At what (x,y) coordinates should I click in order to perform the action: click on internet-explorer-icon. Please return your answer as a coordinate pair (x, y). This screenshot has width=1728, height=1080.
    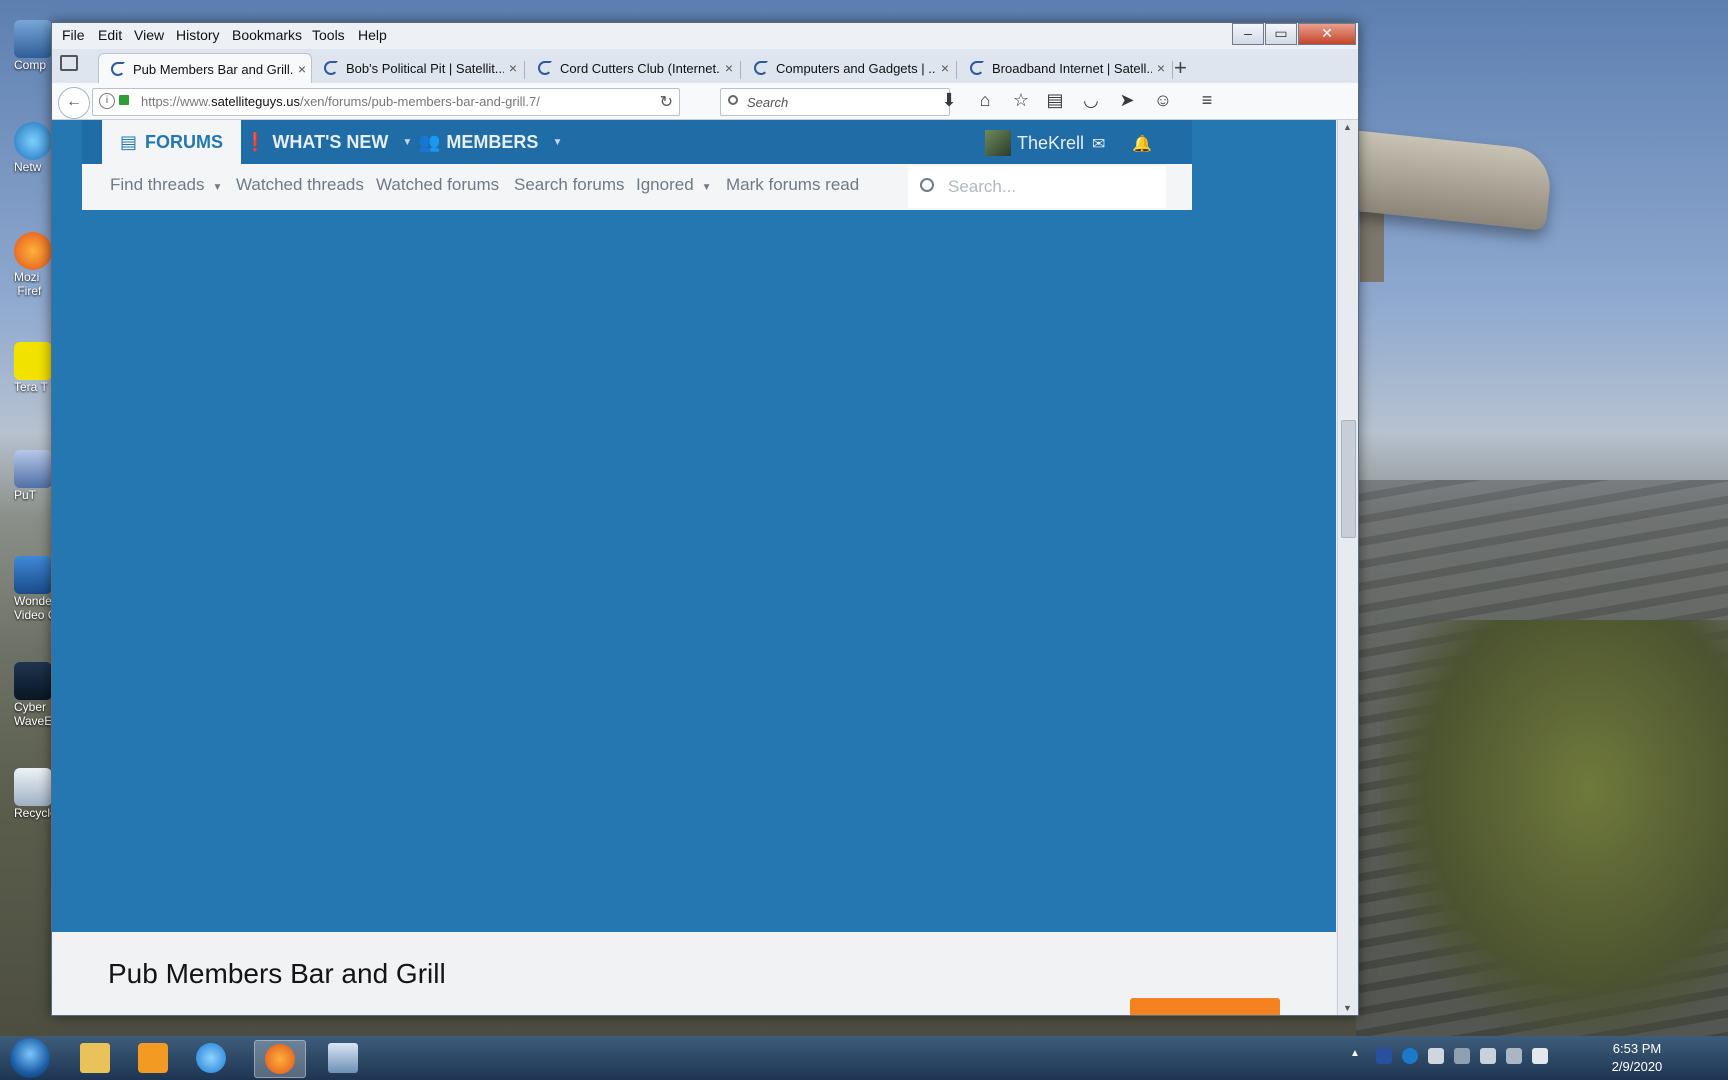
    Looking at the image, I should click on (211, 1058).